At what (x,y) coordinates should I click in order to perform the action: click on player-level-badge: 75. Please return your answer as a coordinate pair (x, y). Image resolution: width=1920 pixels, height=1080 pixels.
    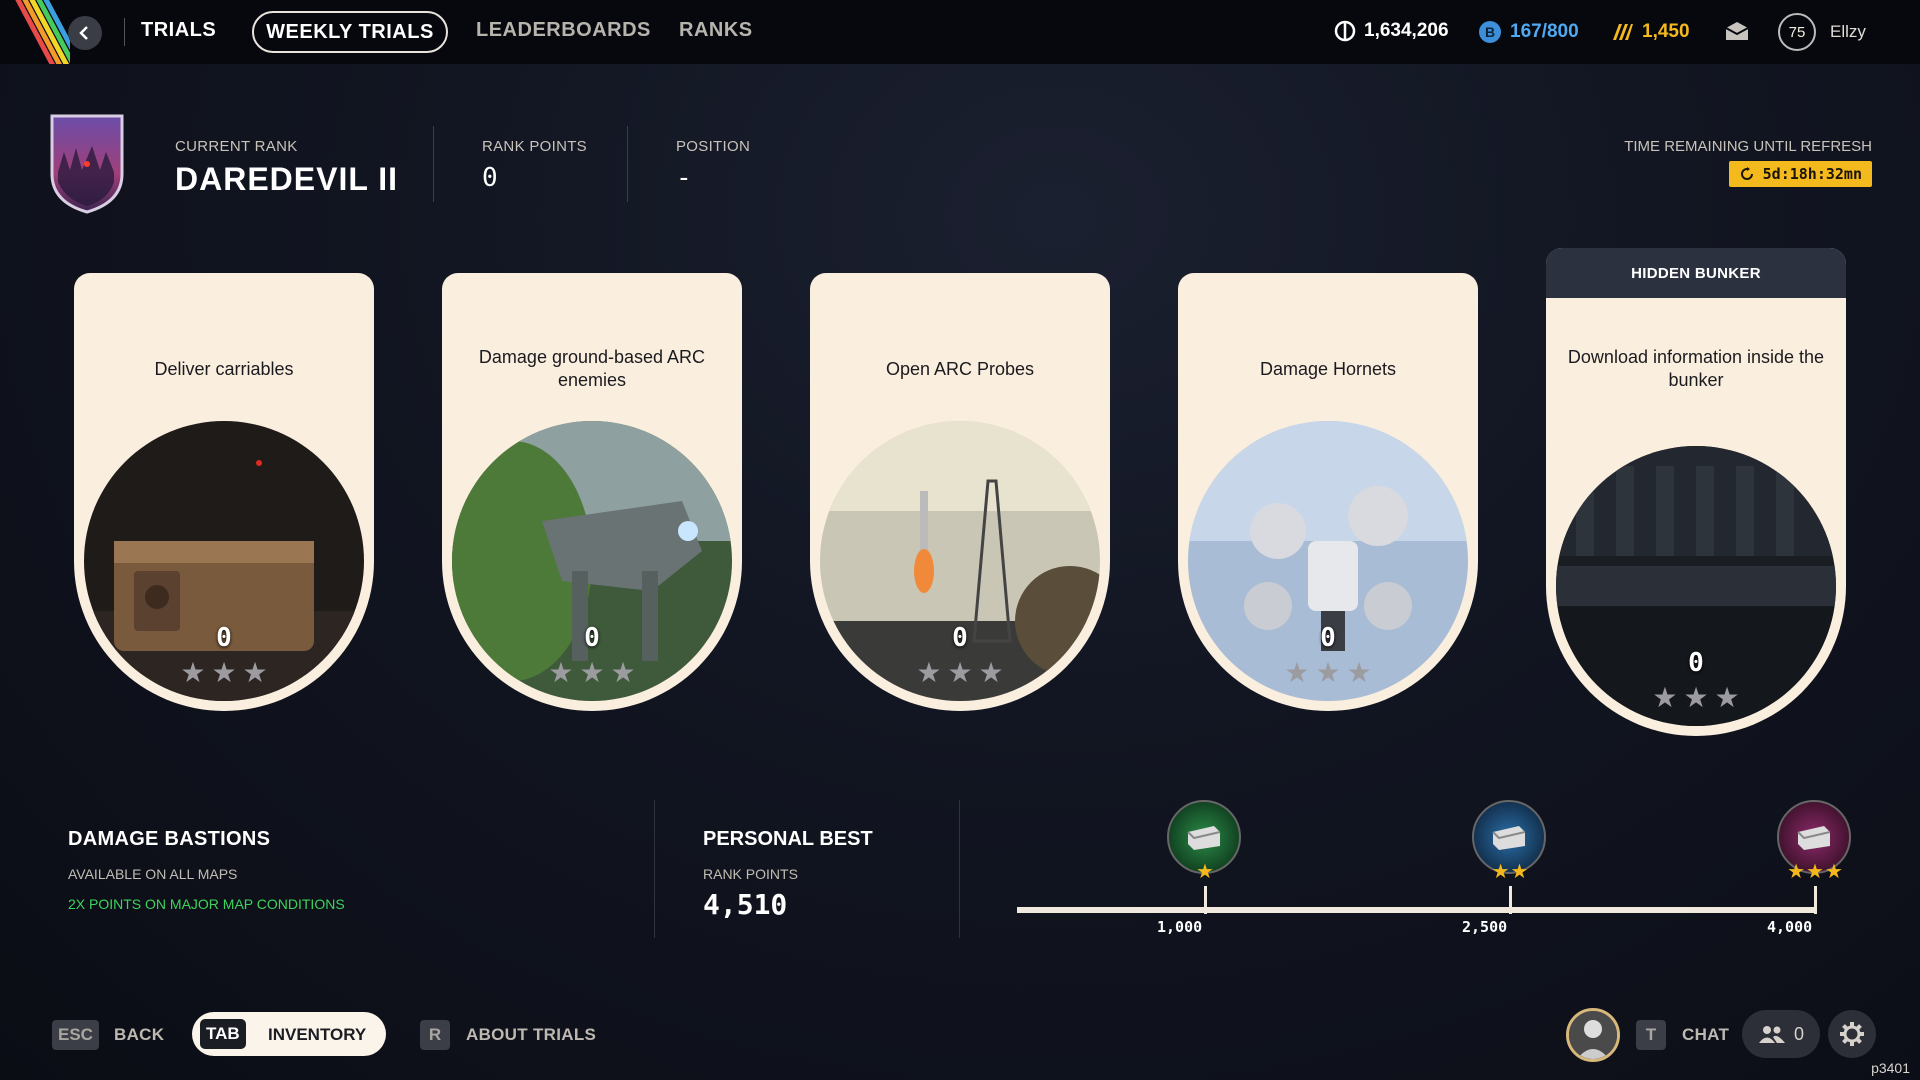
    Looking at the image, I should click on (1797, 32).